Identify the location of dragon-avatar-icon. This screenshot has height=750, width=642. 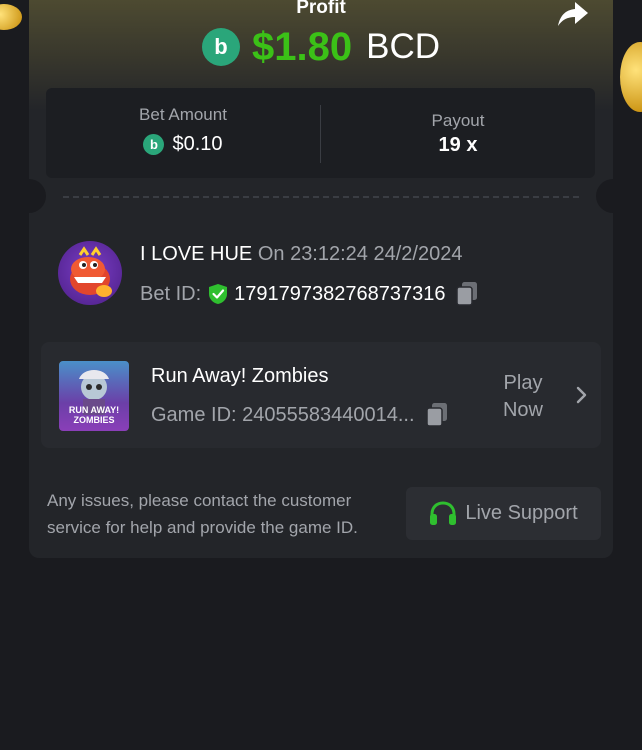
(91, 271).